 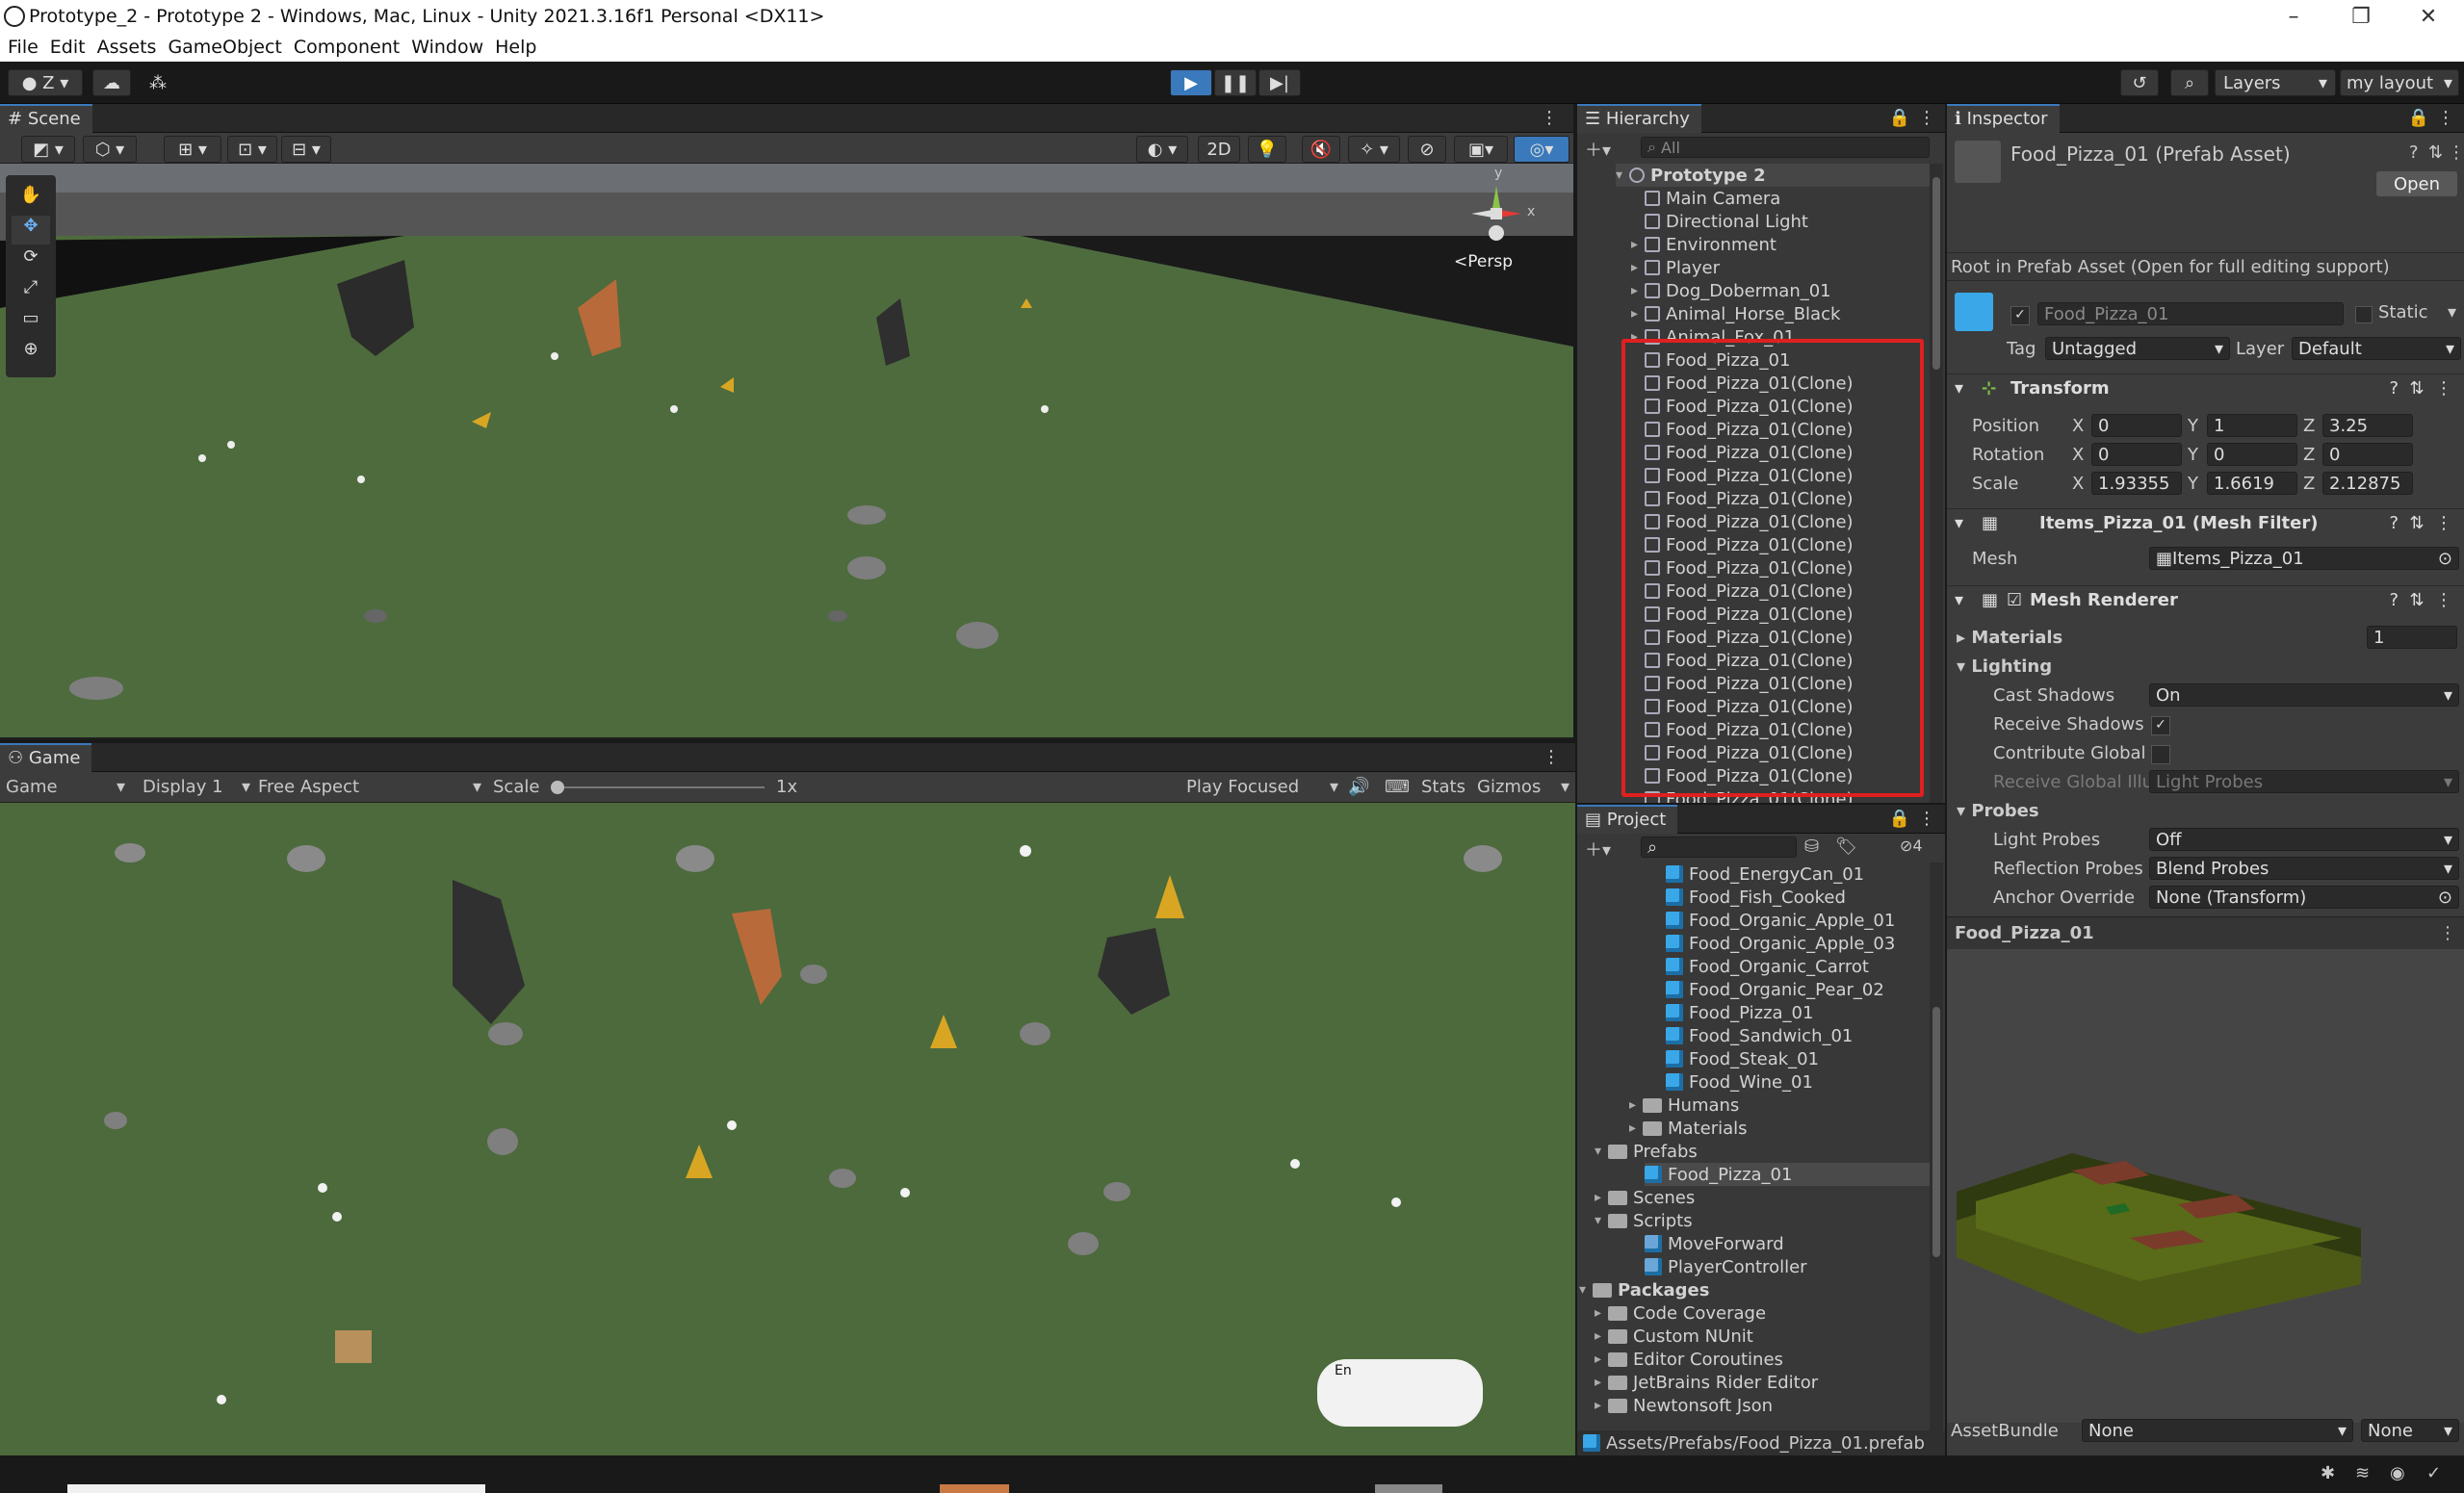 I want to click on create-plus-icon: ＋▾, so click(x=1598, y=149).